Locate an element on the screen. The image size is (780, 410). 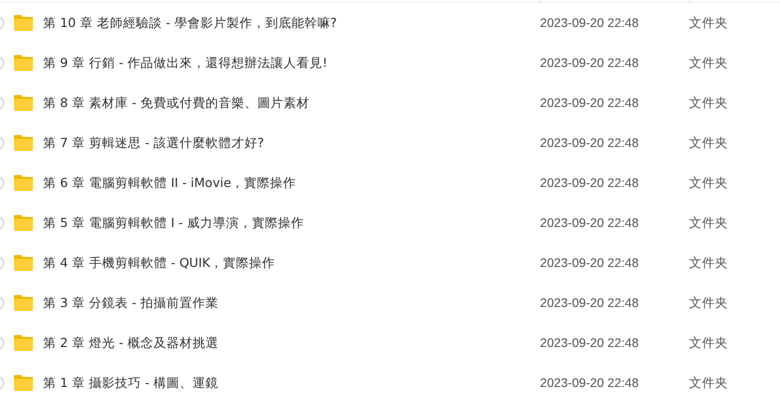
folder-name: 第 5 章 電腦剪輯軟體 I - 威力導演，實際操作 is located at coordinates (291, 223).